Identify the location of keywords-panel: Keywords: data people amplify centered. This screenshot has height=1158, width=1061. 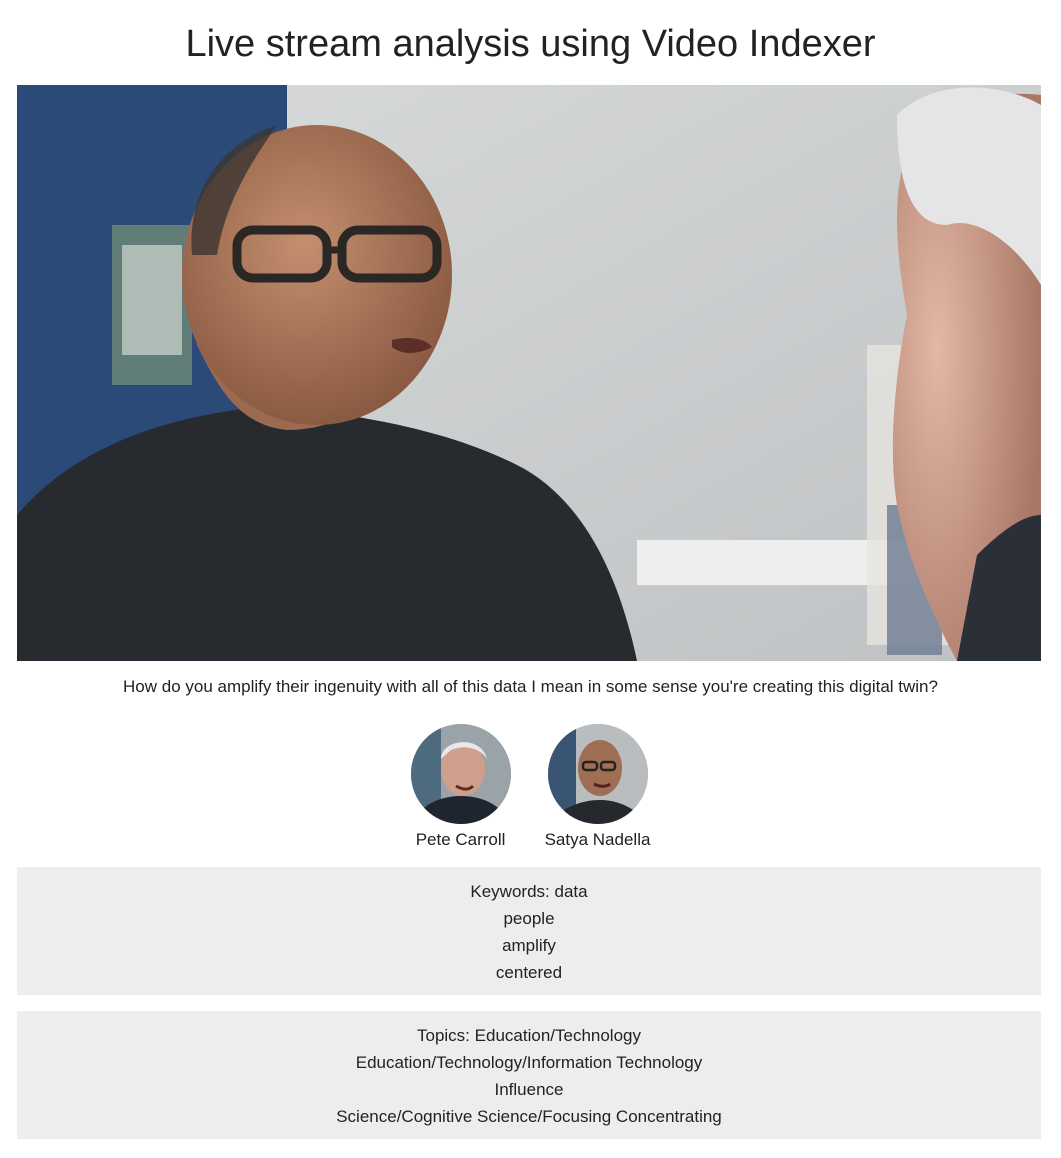
(529, 931).